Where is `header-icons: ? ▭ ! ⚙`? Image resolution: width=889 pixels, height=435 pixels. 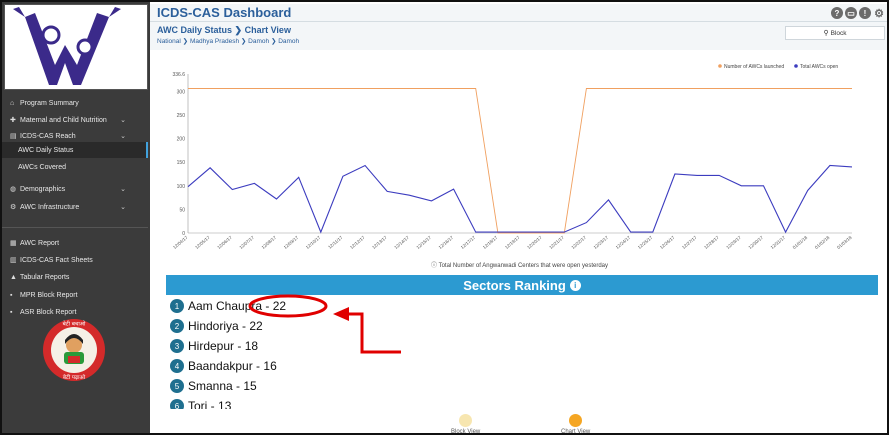
header-icons: ? ▭ ! ⚙ is located at coordinates (858, 13).